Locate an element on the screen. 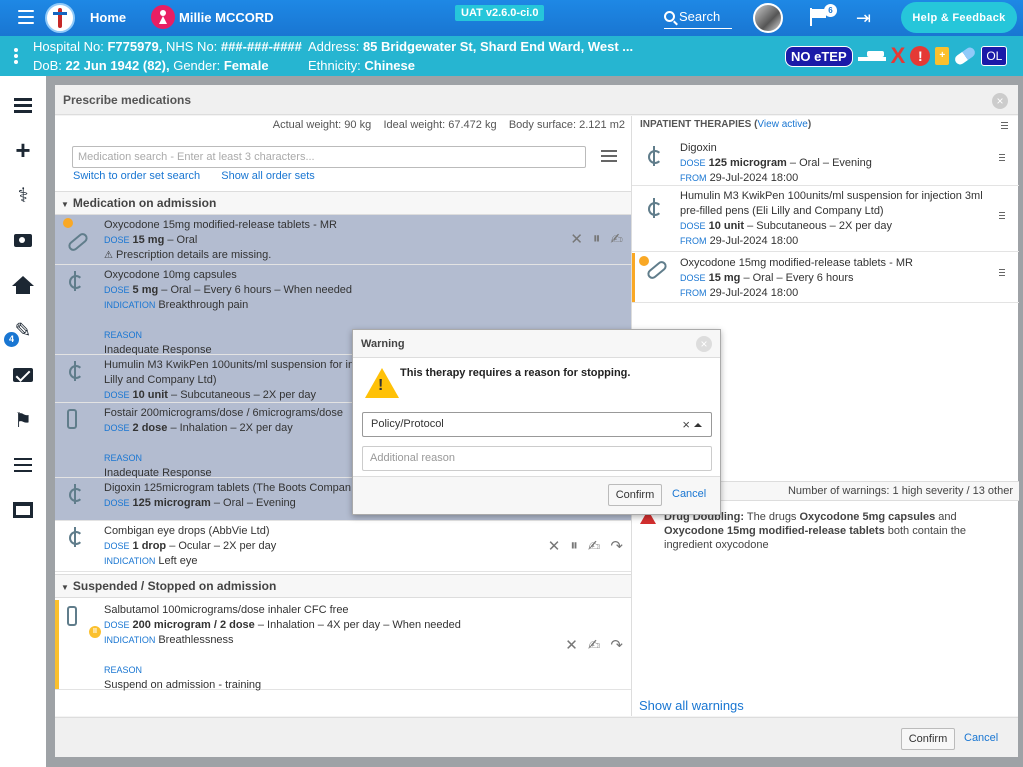 The height and width of the screenshot is (767, 1023). dropdown-caret-icon is located at coordinates (698, 425).